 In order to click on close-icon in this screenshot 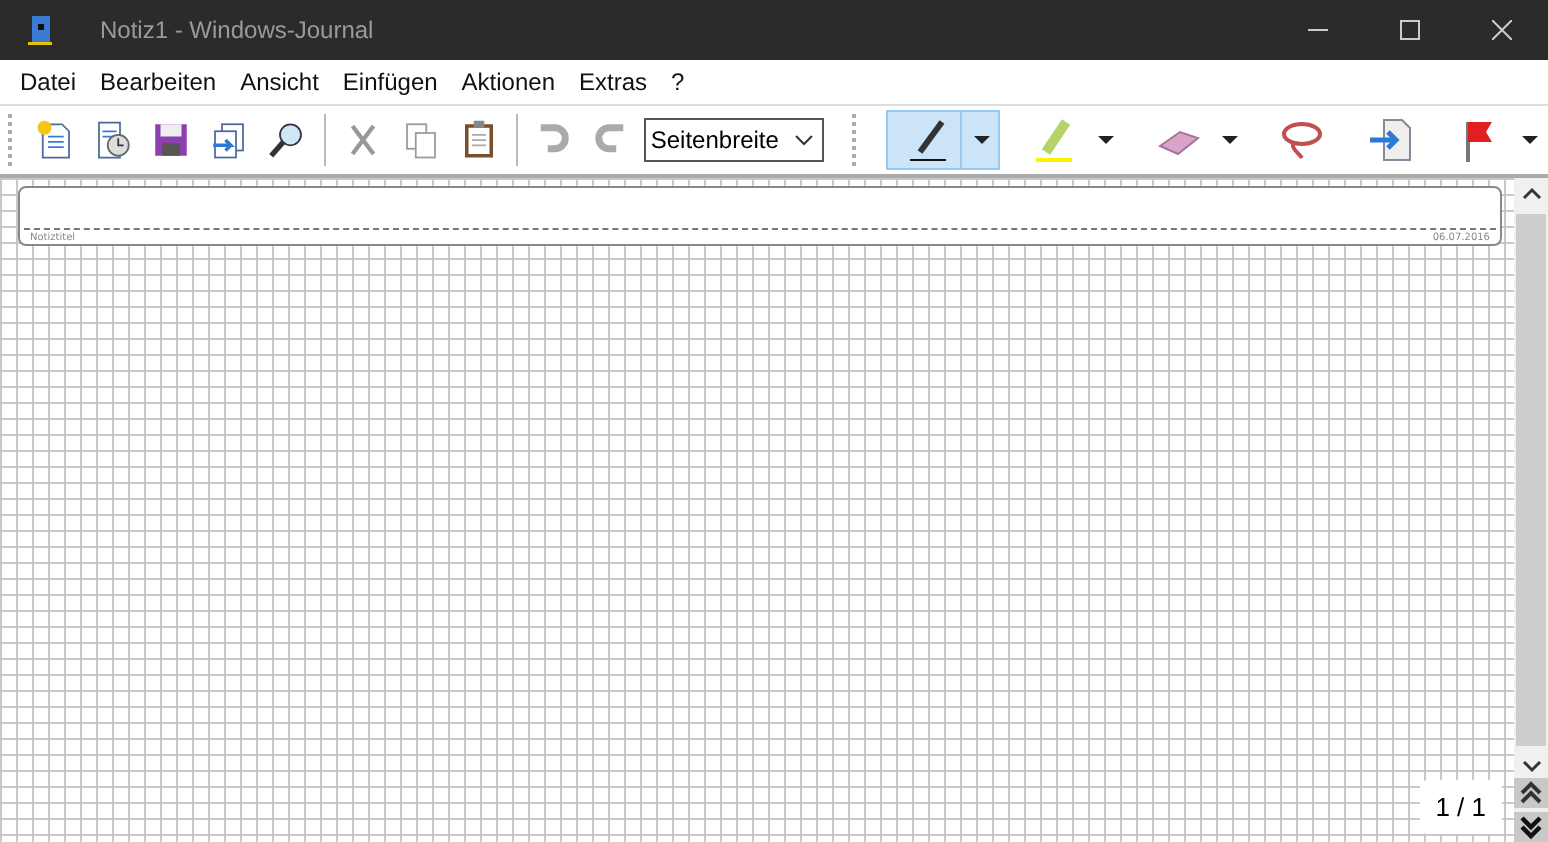, I will do `click(1502, 30)`.